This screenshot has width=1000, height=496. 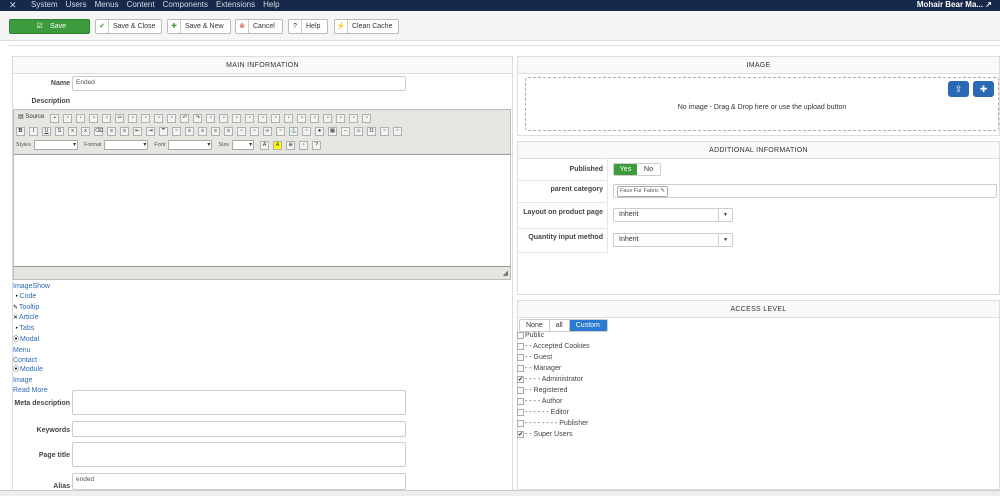 I want to click on quantity-input-select: Inherit ▼, so click(x=673, y=240).